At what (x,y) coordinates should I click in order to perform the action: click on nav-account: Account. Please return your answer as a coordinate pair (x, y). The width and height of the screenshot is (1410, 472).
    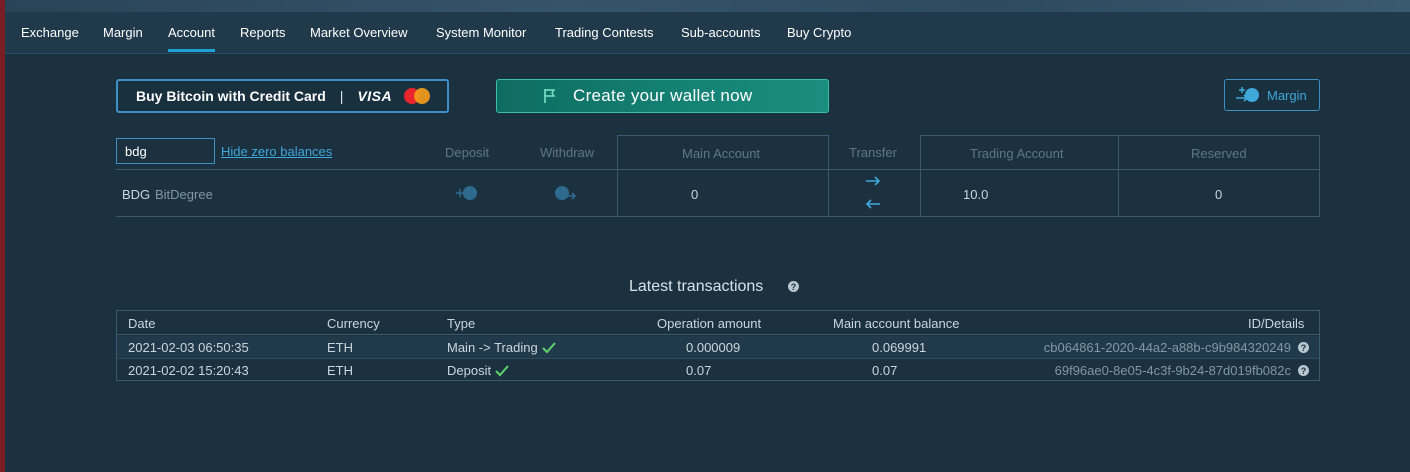
    Looking at the image, I should click on (191, 38).